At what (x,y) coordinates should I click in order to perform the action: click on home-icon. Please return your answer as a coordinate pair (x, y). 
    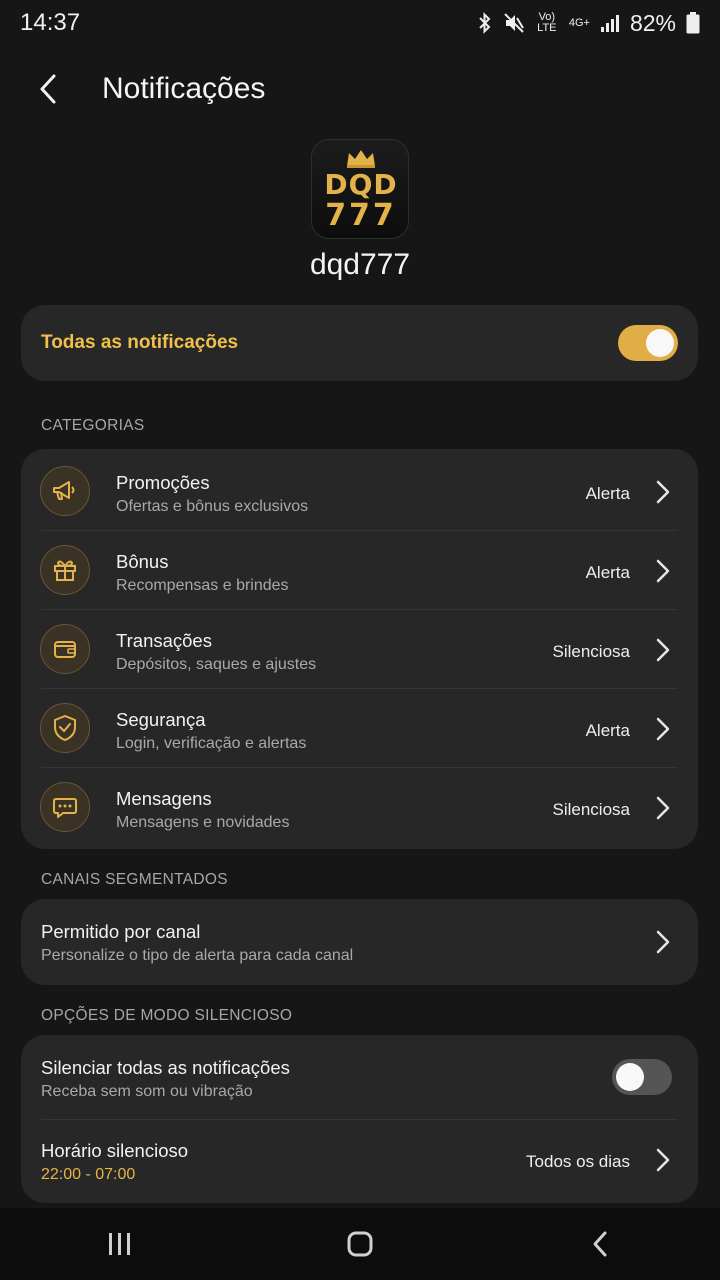
    Looking at the image, I should click on (360, 1244).